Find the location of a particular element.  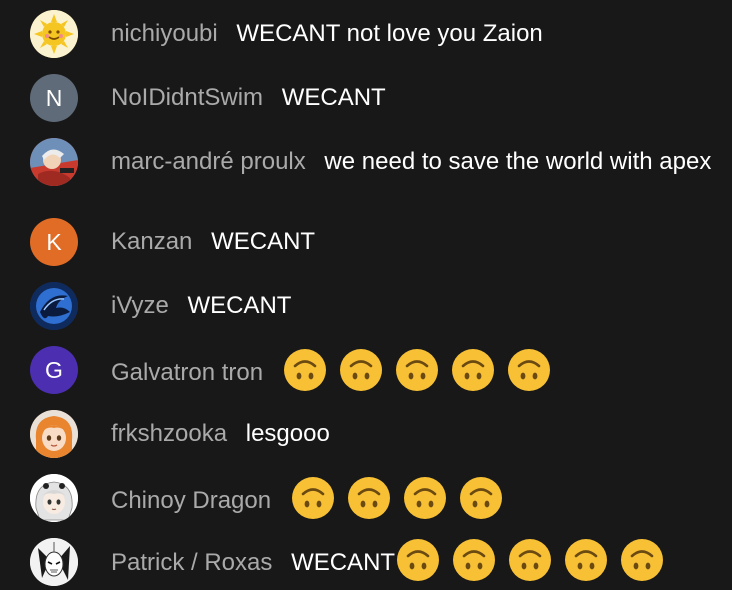

chat-message: iVyze WECANT is located at coordinates (371, 306).